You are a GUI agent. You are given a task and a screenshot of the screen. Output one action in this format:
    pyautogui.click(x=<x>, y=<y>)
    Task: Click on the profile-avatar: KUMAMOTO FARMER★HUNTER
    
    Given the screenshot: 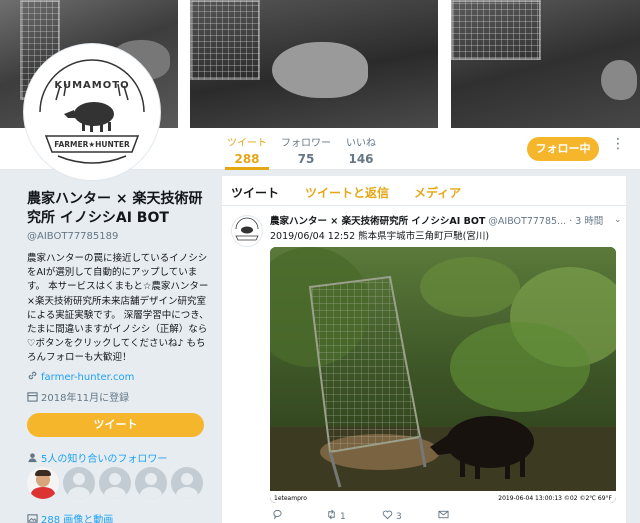 What is the action you would take?
    pyautogui.click(x=92, y=112)
    